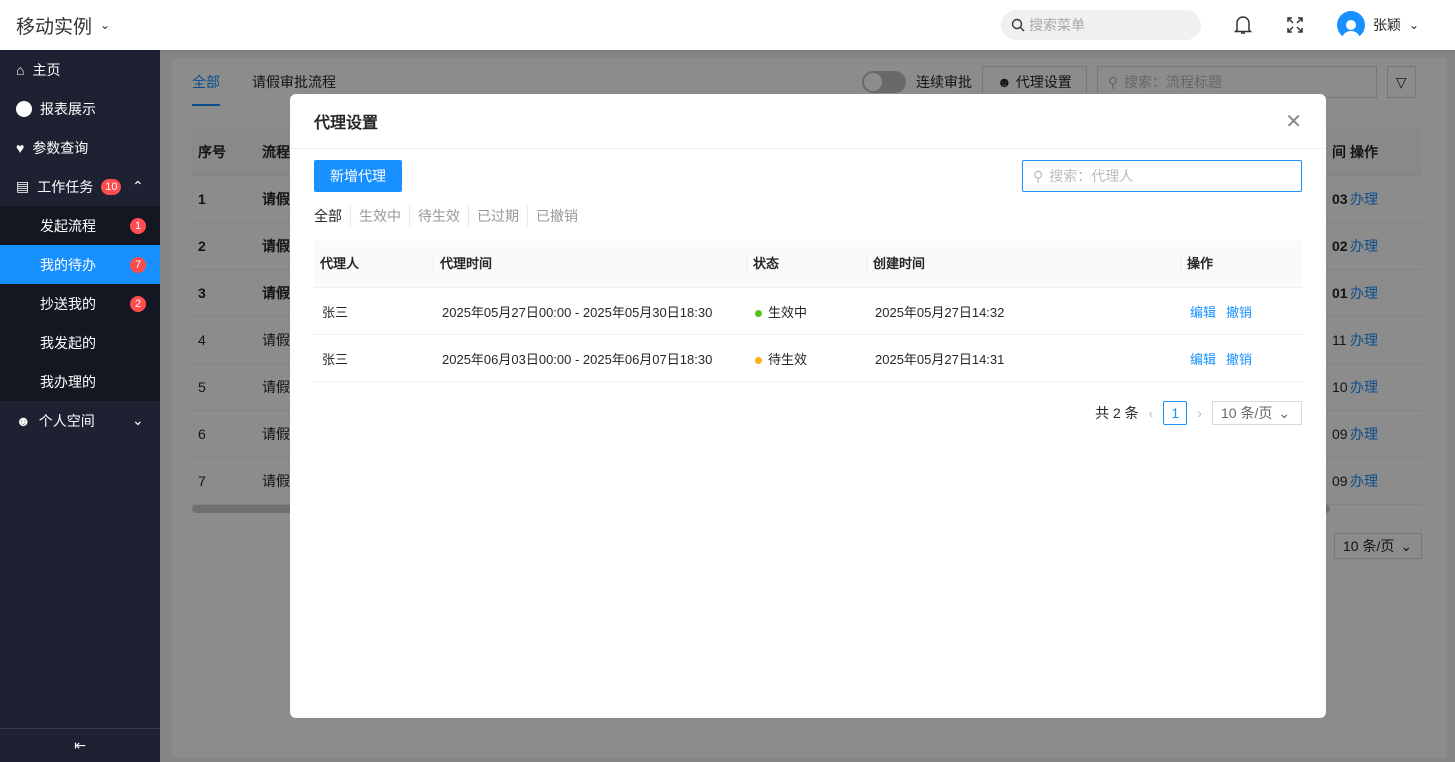  Describe the element at coordinates (358, 176) in the screenshot. I see `add-agent-button: 新增代理` at that location.